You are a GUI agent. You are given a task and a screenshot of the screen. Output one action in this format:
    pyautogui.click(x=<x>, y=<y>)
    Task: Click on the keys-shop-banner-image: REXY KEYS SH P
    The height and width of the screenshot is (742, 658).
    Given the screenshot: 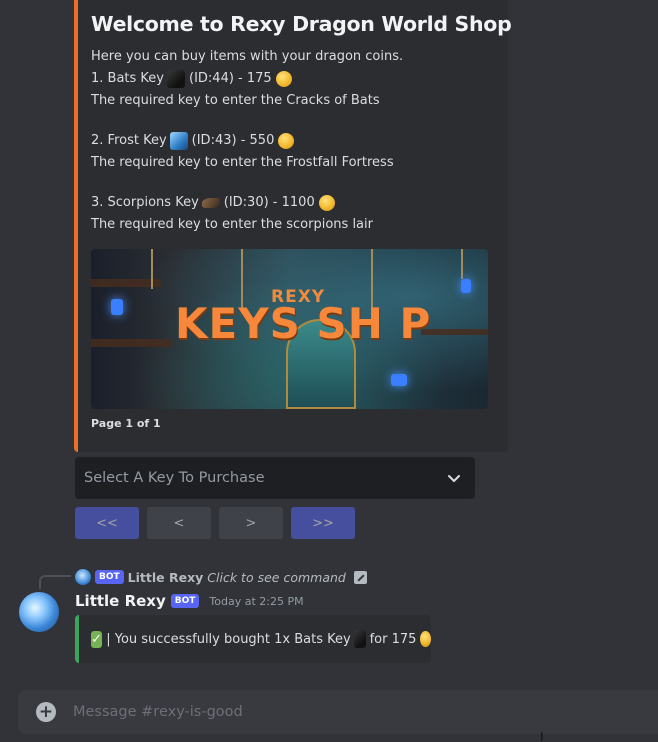 What is the action you would take?
    pyautogui.click(x=289, y=329)
    